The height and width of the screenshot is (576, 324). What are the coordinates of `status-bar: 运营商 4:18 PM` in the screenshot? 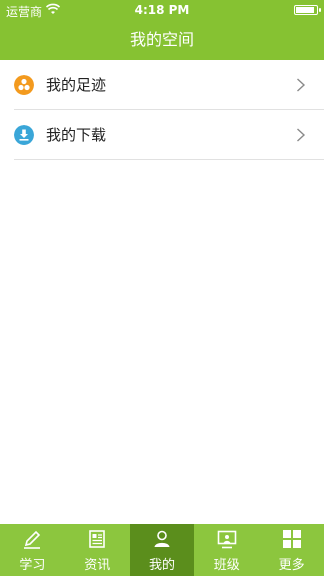 It's located at (162, 10).